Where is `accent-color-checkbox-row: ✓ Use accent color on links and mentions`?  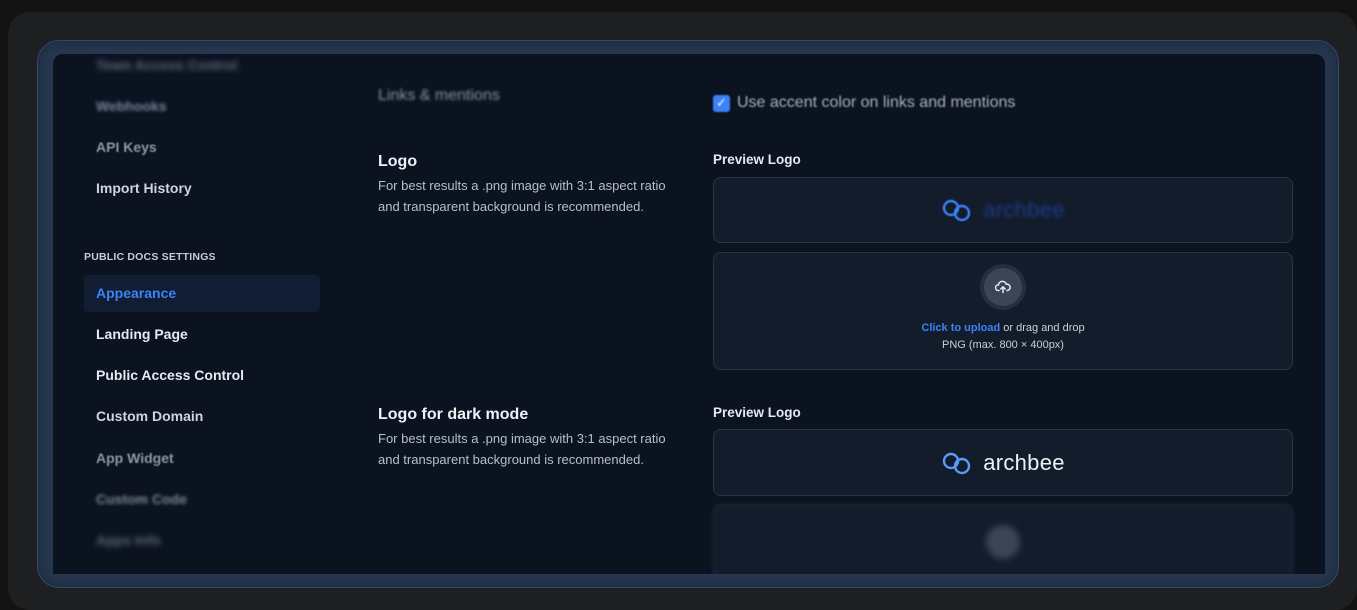 accent-color-checkbox-row: ✓ Use accent color on links and mentions is located at coordinates (864, 103).